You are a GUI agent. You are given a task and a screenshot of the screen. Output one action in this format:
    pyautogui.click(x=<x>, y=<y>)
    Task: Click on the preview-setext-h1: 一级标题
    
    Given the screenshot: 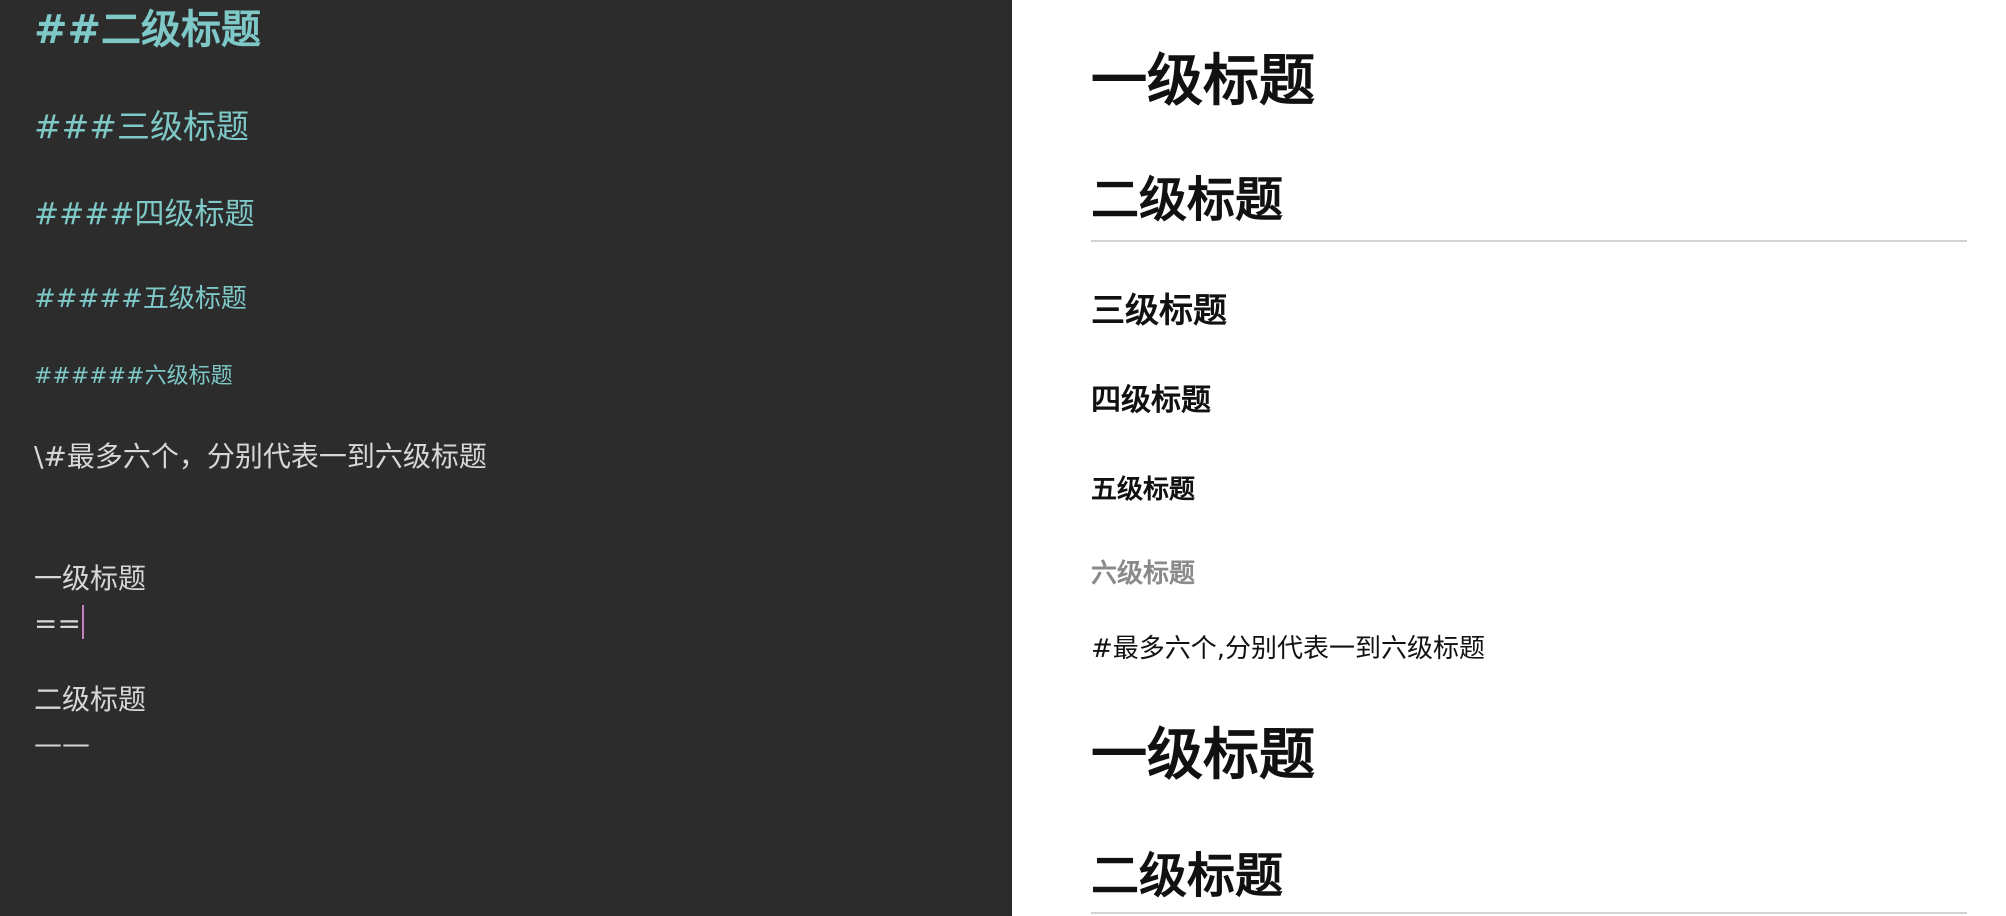 What is the action you would take?
    pyautogui.click(x=1203, y=755)
    